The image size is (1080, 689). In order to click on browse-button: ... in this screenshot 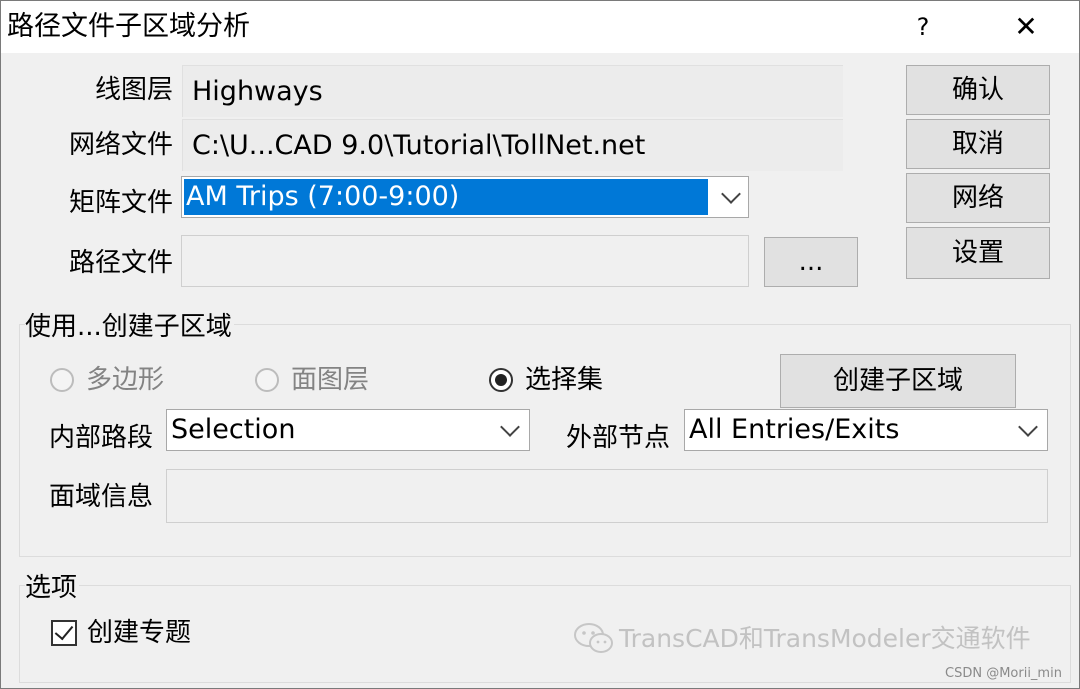, I will do `click(811, 262)`.